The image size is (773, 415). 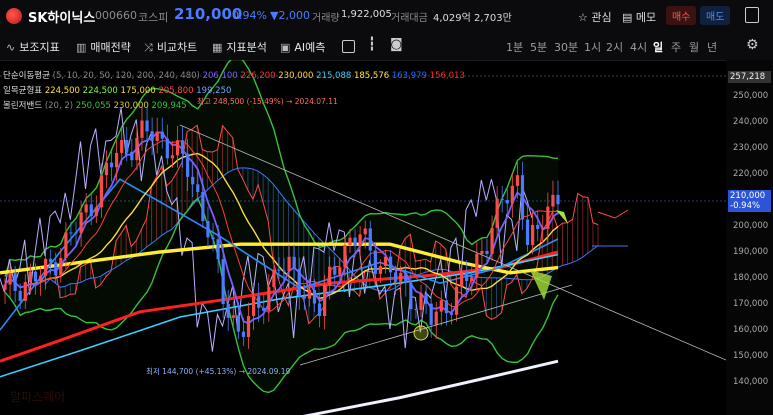 What do you see at coordinates (751, 122) in the screenshot?
I see `y-tick: 240,000` at bounding box center [751, 122].